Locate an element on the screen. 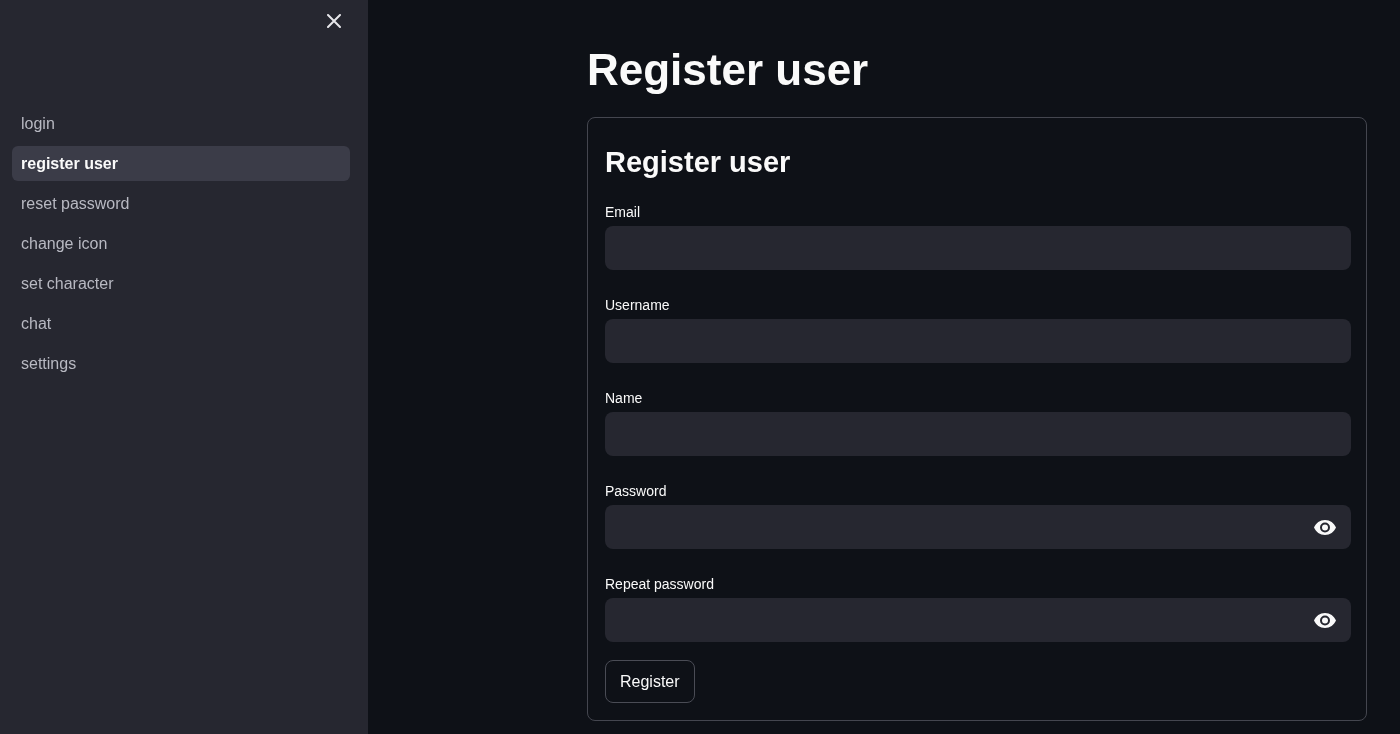 The height and width of the screenshot is (734, 1400). field-label: Name is located at coordinates (624, 398).